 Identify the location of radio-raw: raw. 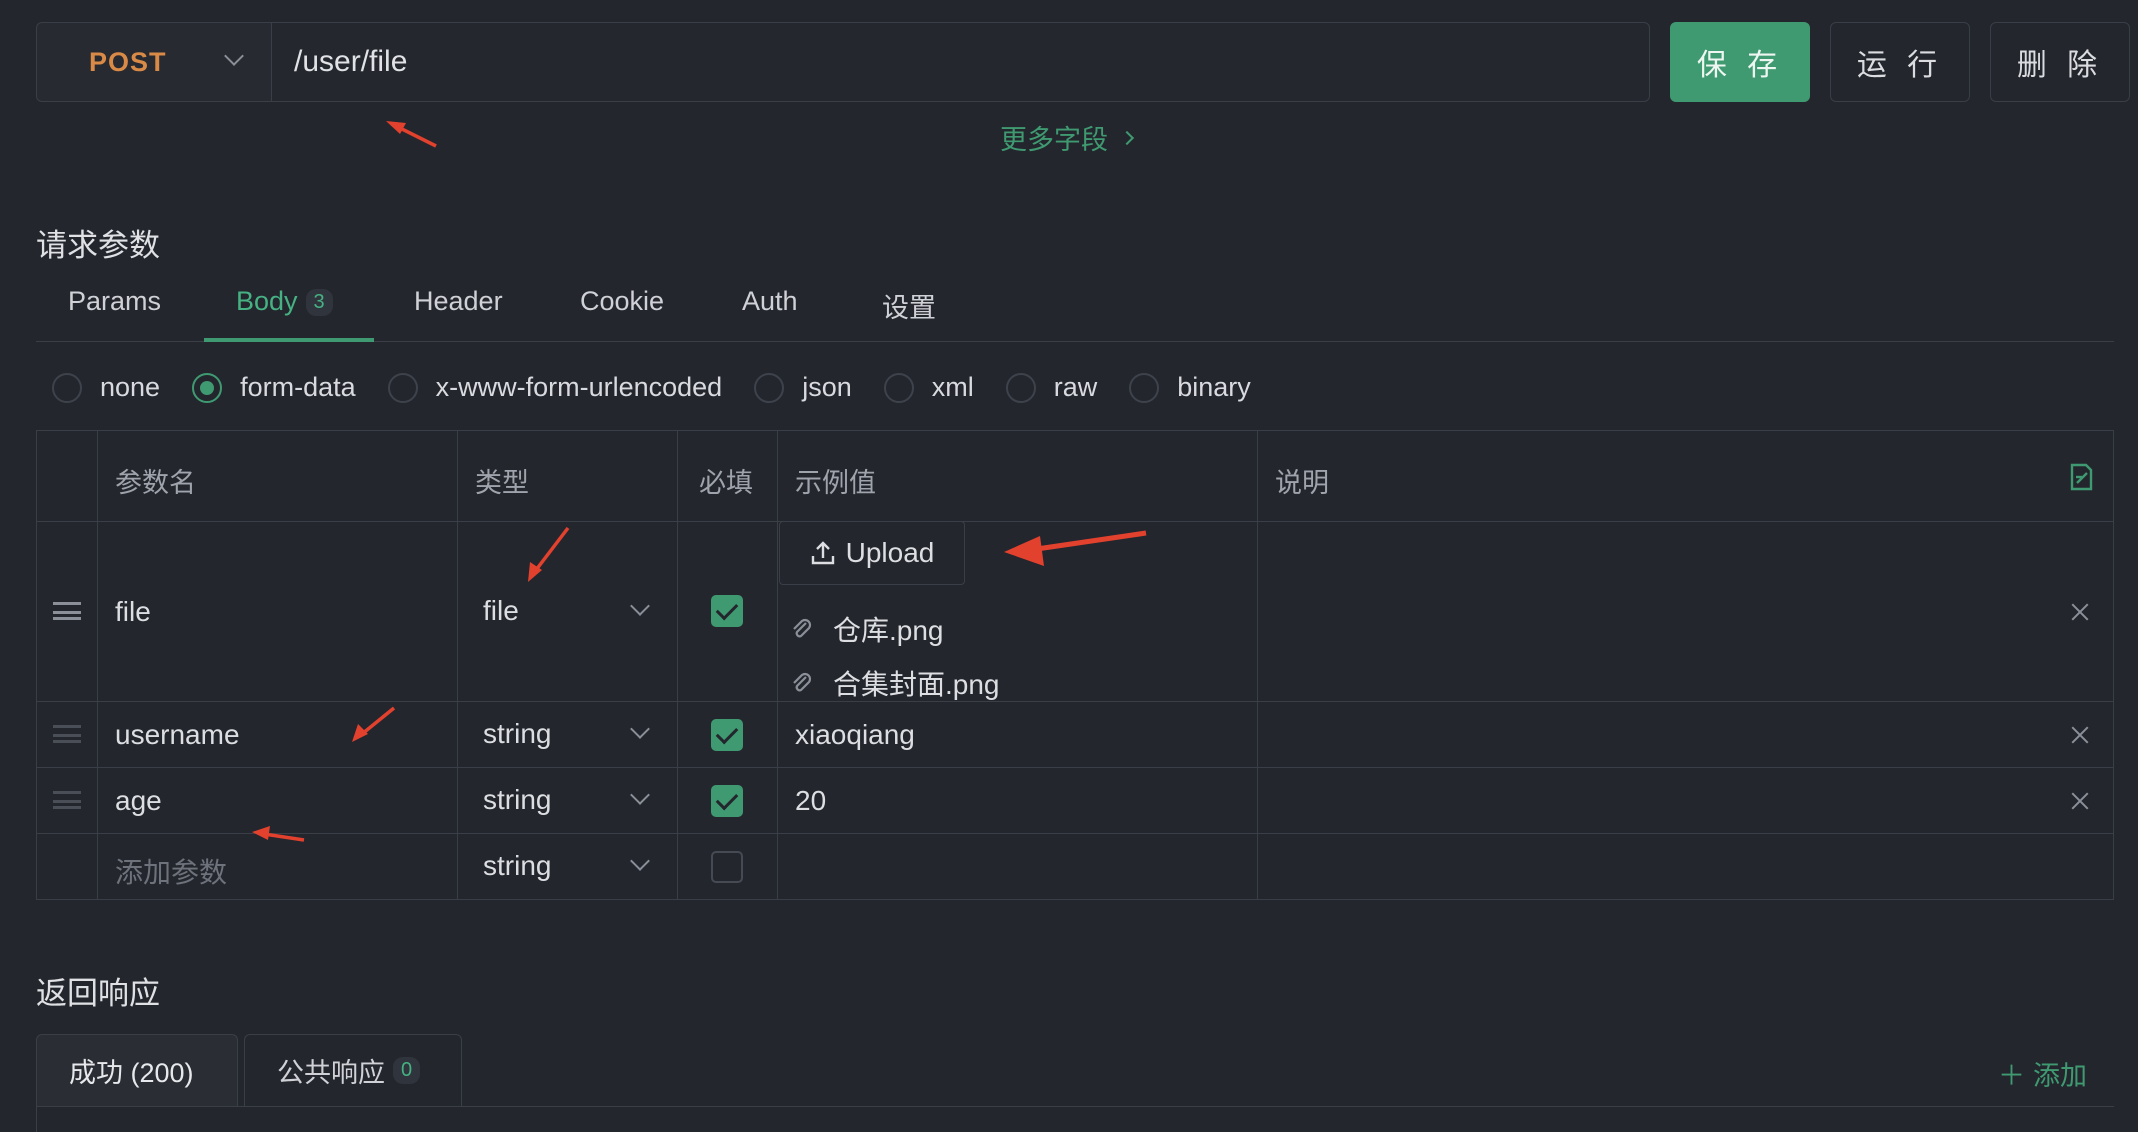
(1051, 387).